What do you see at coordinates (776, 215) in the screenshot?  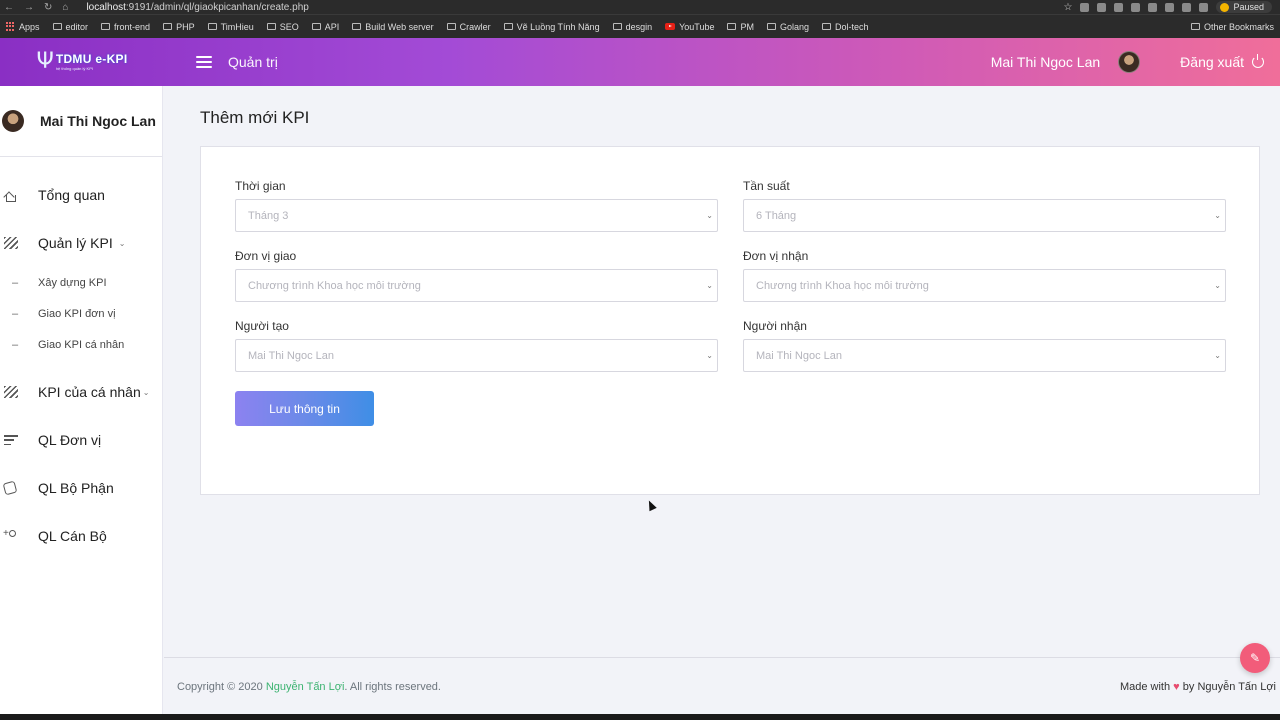 I see `select-value: 6 Tháng` at bounding box center [776, 215].